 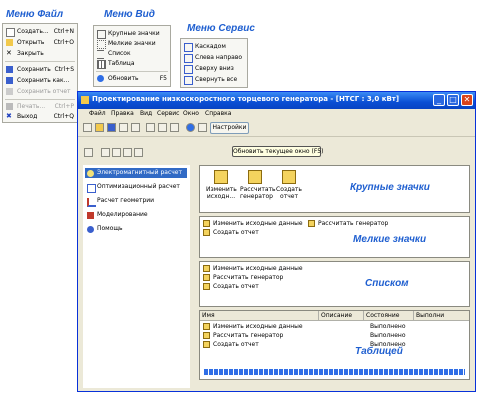 What do you see at coordinates (439, 100) in the screenshot?
I see `minimize-button: _` at bounding box center [439, 100].